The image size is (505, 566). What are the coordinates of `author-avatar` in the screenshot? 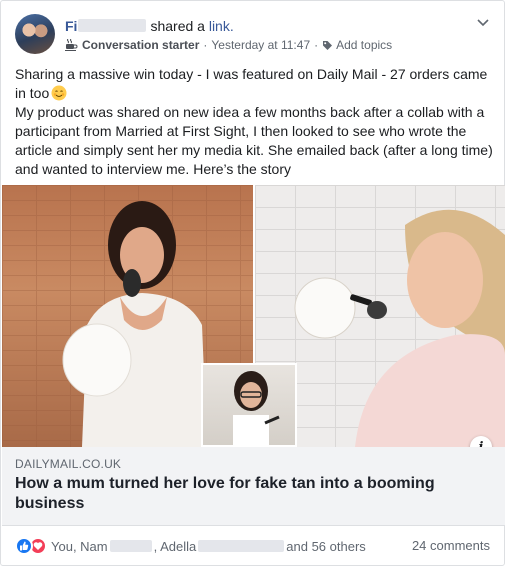 It's located at (35, 34).